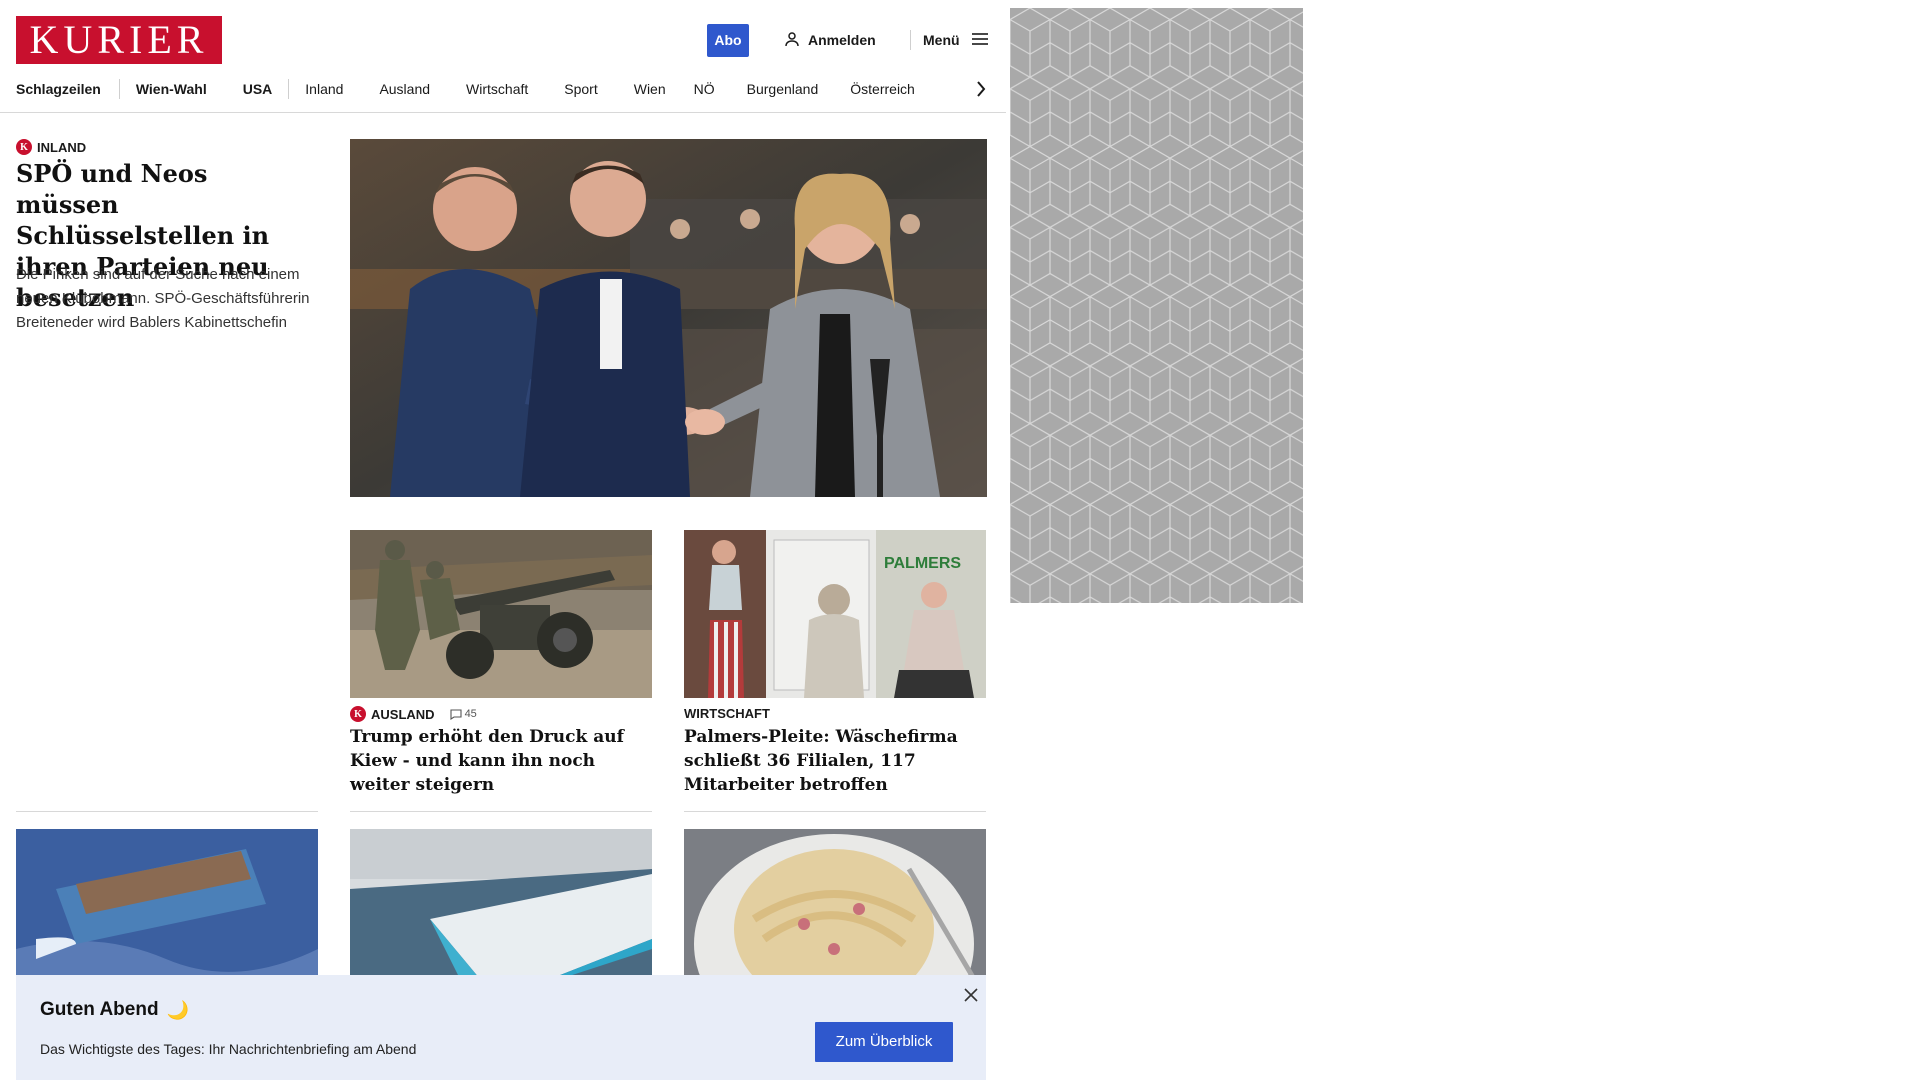 This screenshot has width=1920, height=1080. What do you see at coordinates (910, 40) in the screenshot?
I see `header-divider` at bounding box center [910, 40].